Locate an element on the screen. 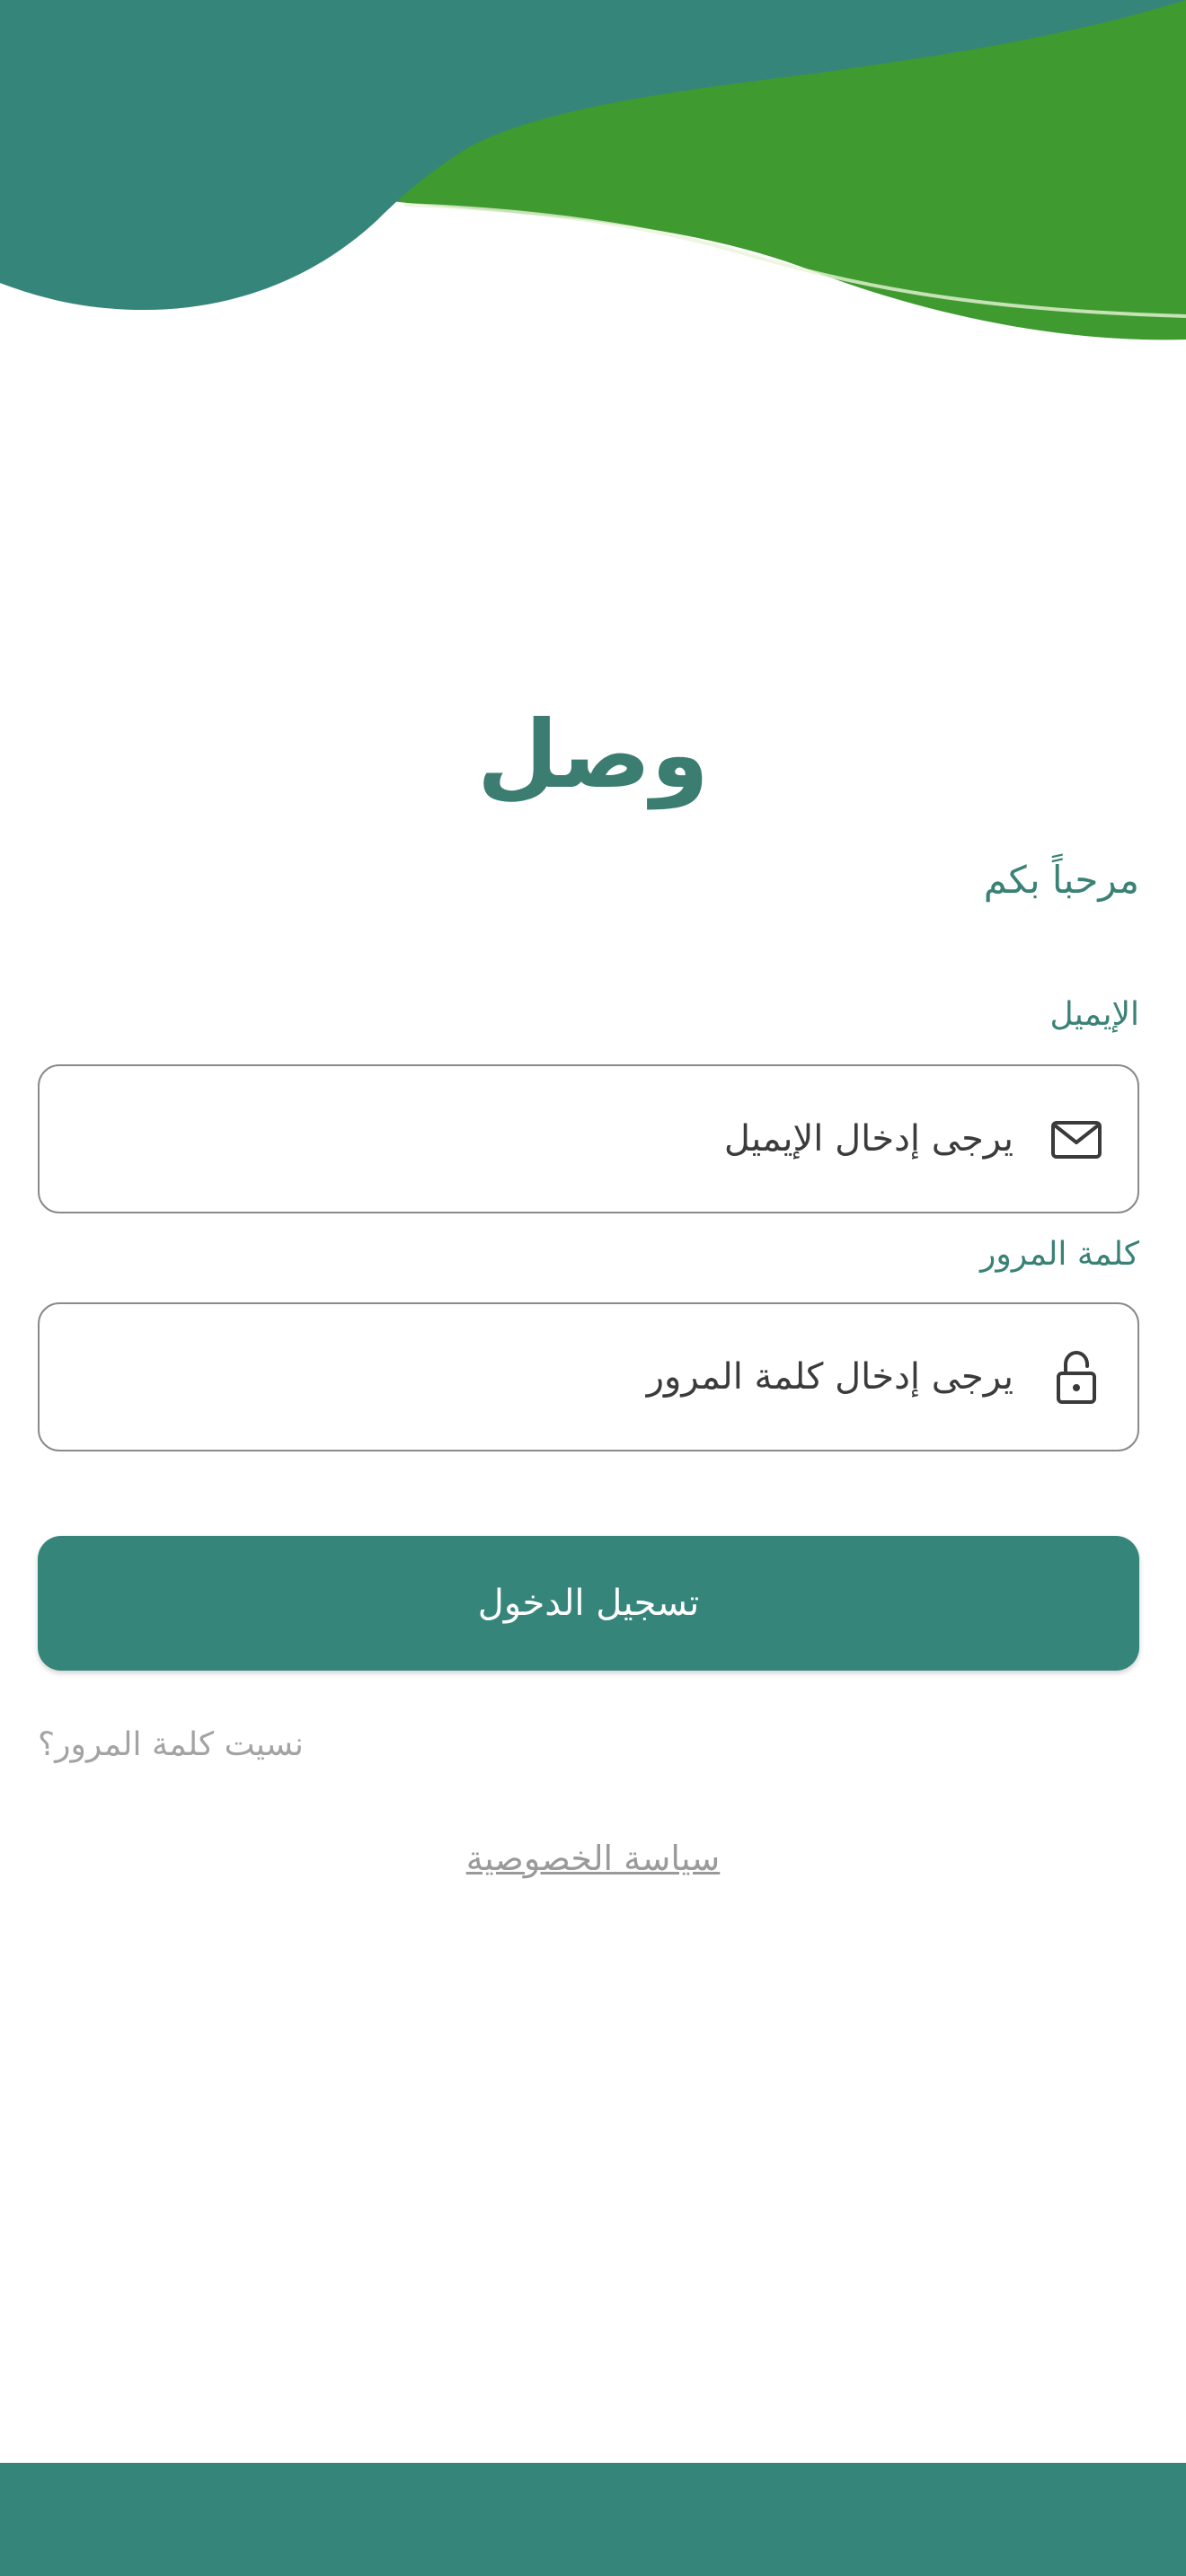  privacy-policy-link: سياسة الخصوصية is located at coordinates (593, 1858).